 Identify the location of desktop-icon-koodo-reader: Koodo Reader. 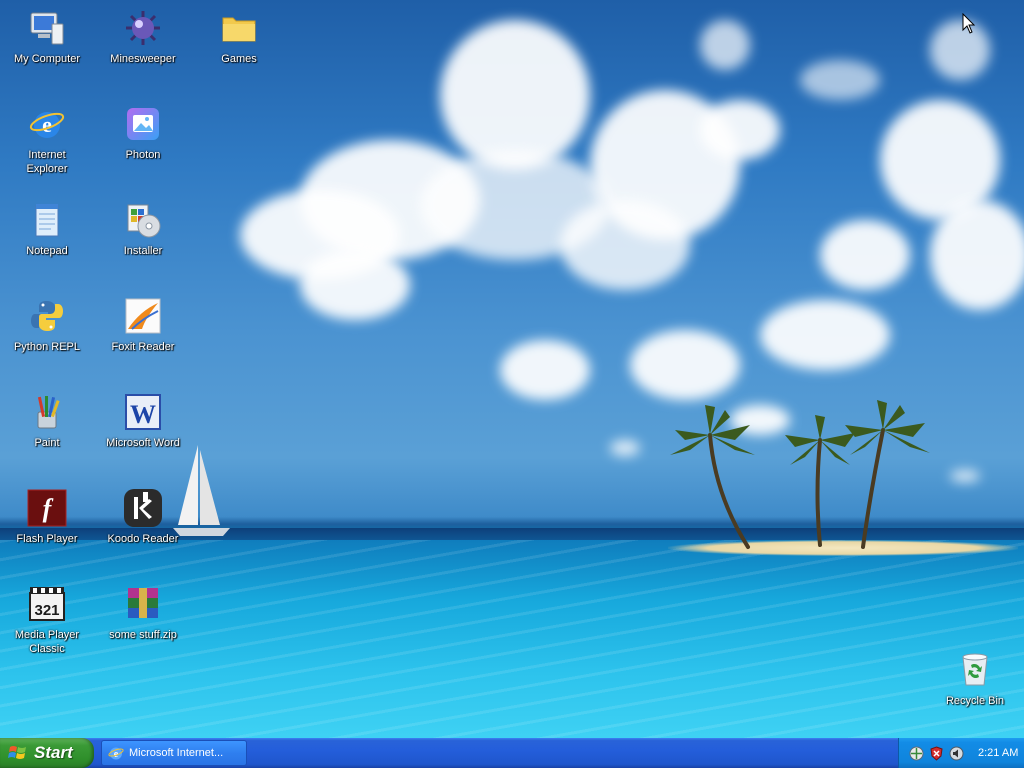
(143, 517).